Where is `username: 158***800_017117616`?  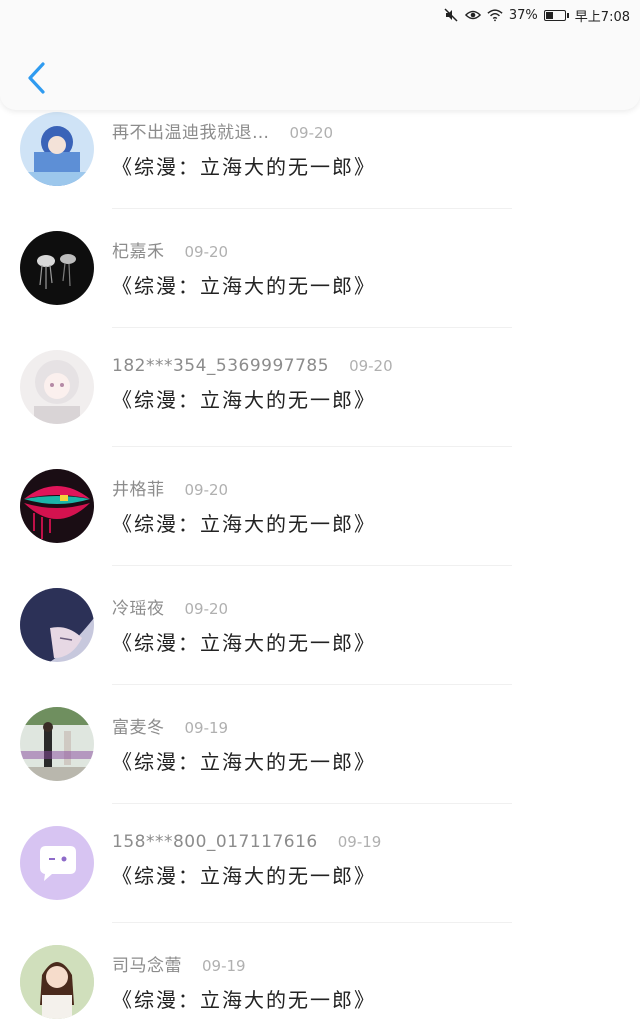 username: 158***800_017117616 is located at coordinates (215, 842).